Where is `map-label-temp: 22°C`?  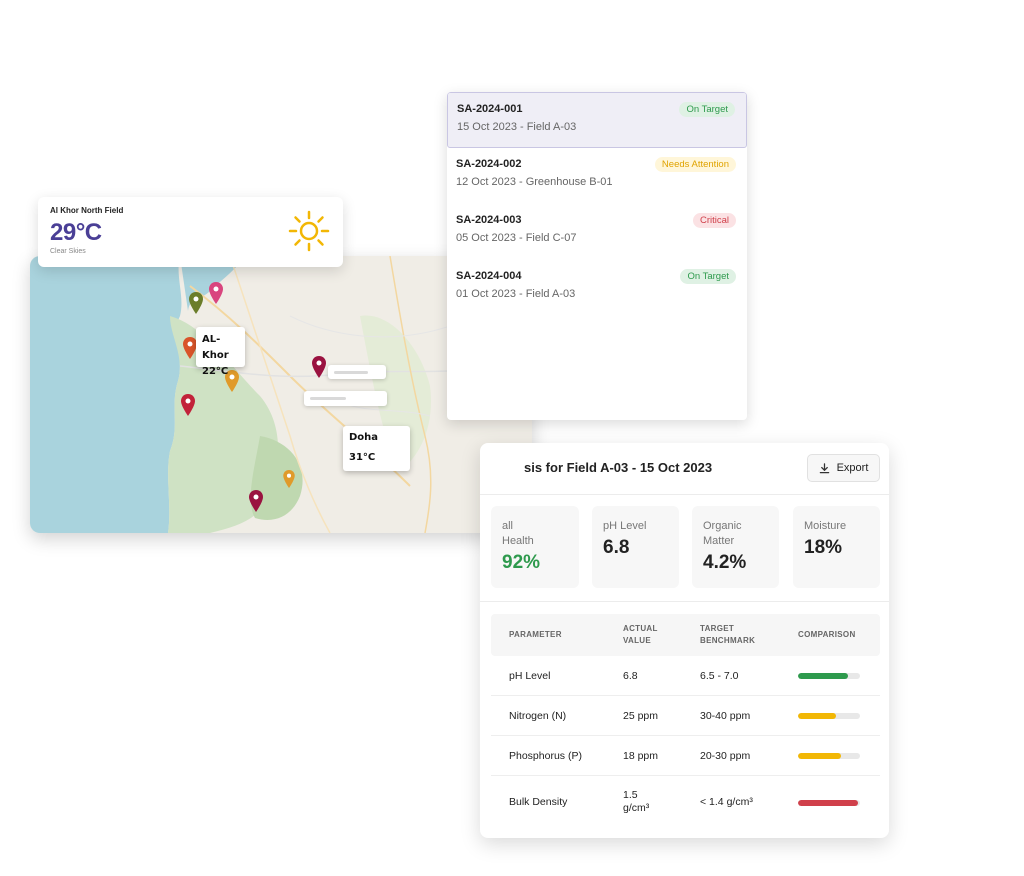 map-label-temp: 22°C is located at coordinates (215, 371).